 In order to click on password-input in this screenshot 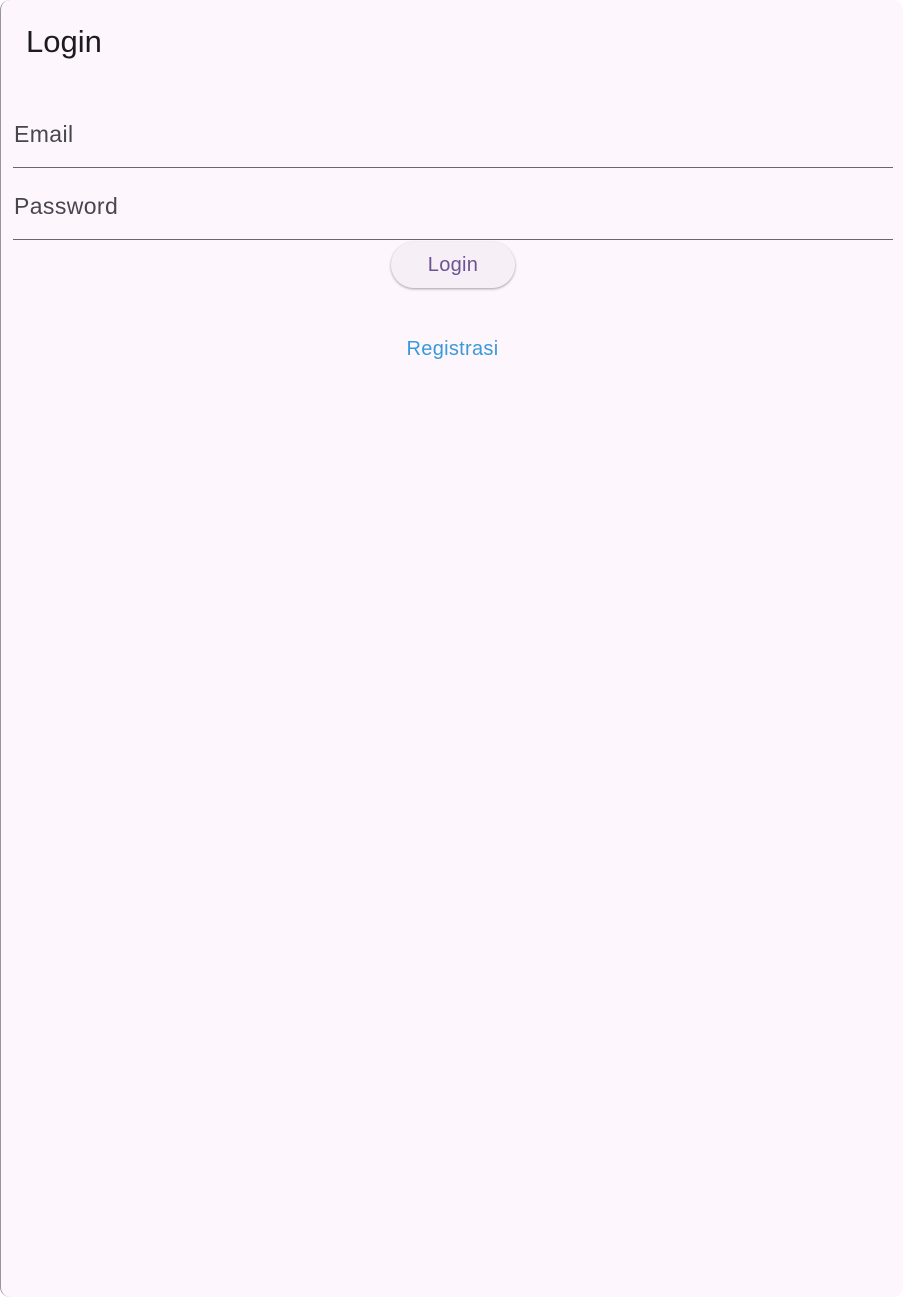, I will do `click(453, 208)`.